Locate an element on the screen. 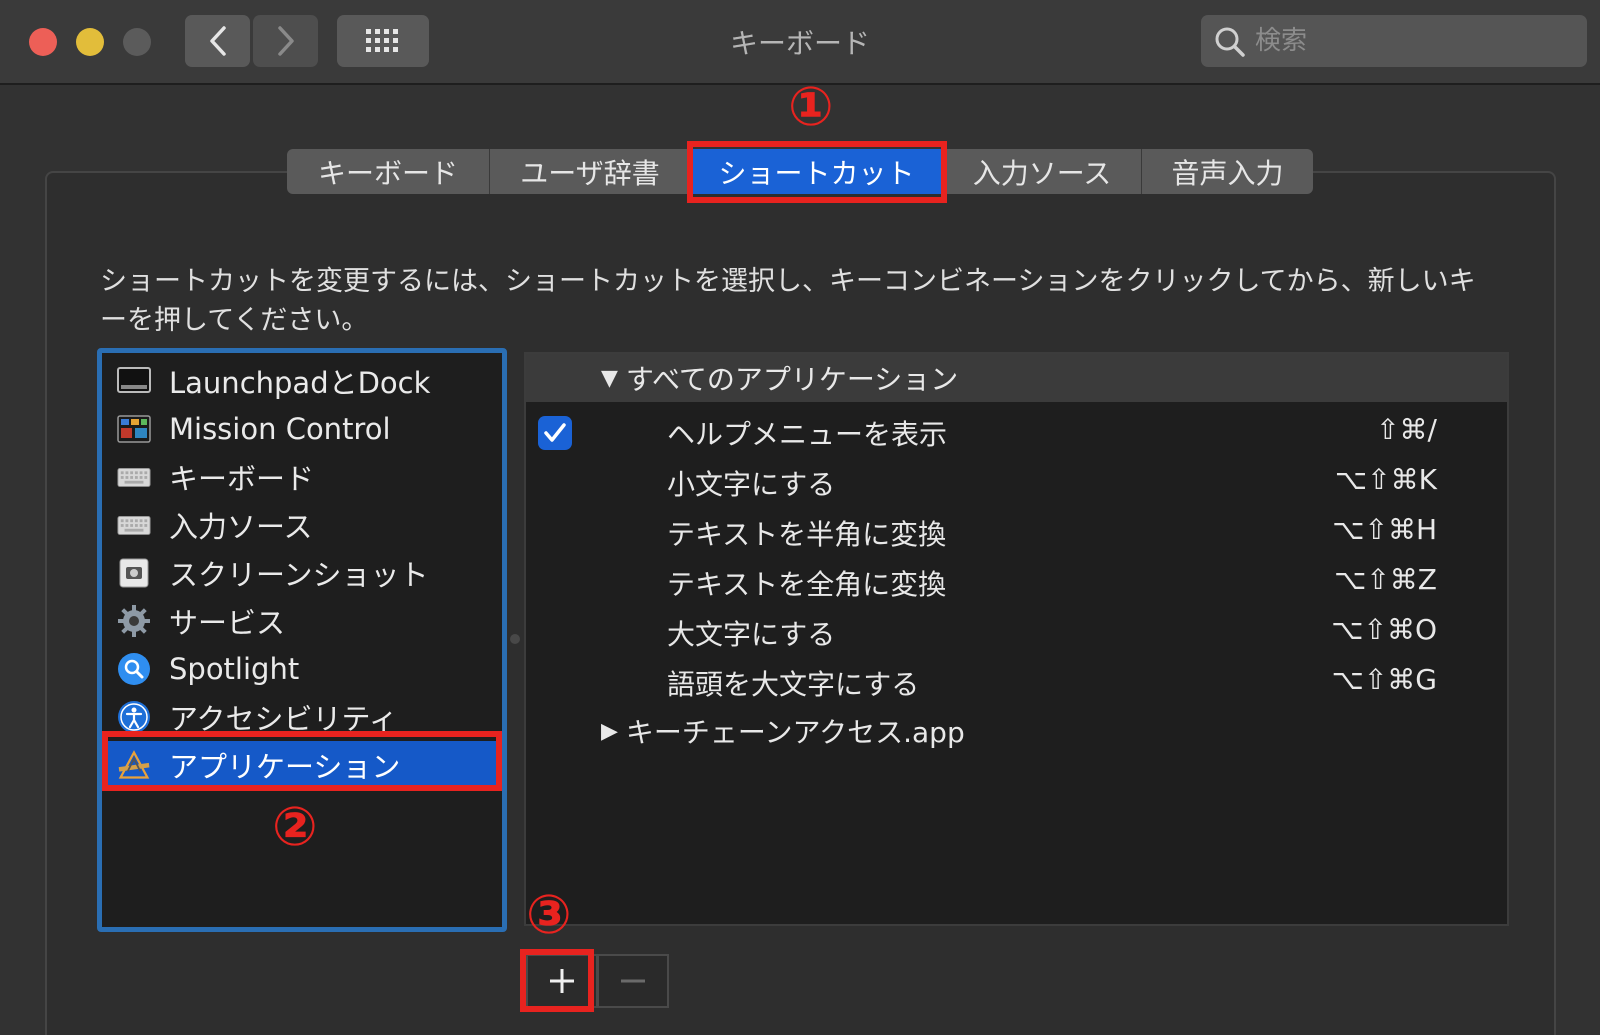 This screenshot has height=1035, width=1600. shortcut-keys: ⌥⇧⌘O is located at coordinates (1384, 629).